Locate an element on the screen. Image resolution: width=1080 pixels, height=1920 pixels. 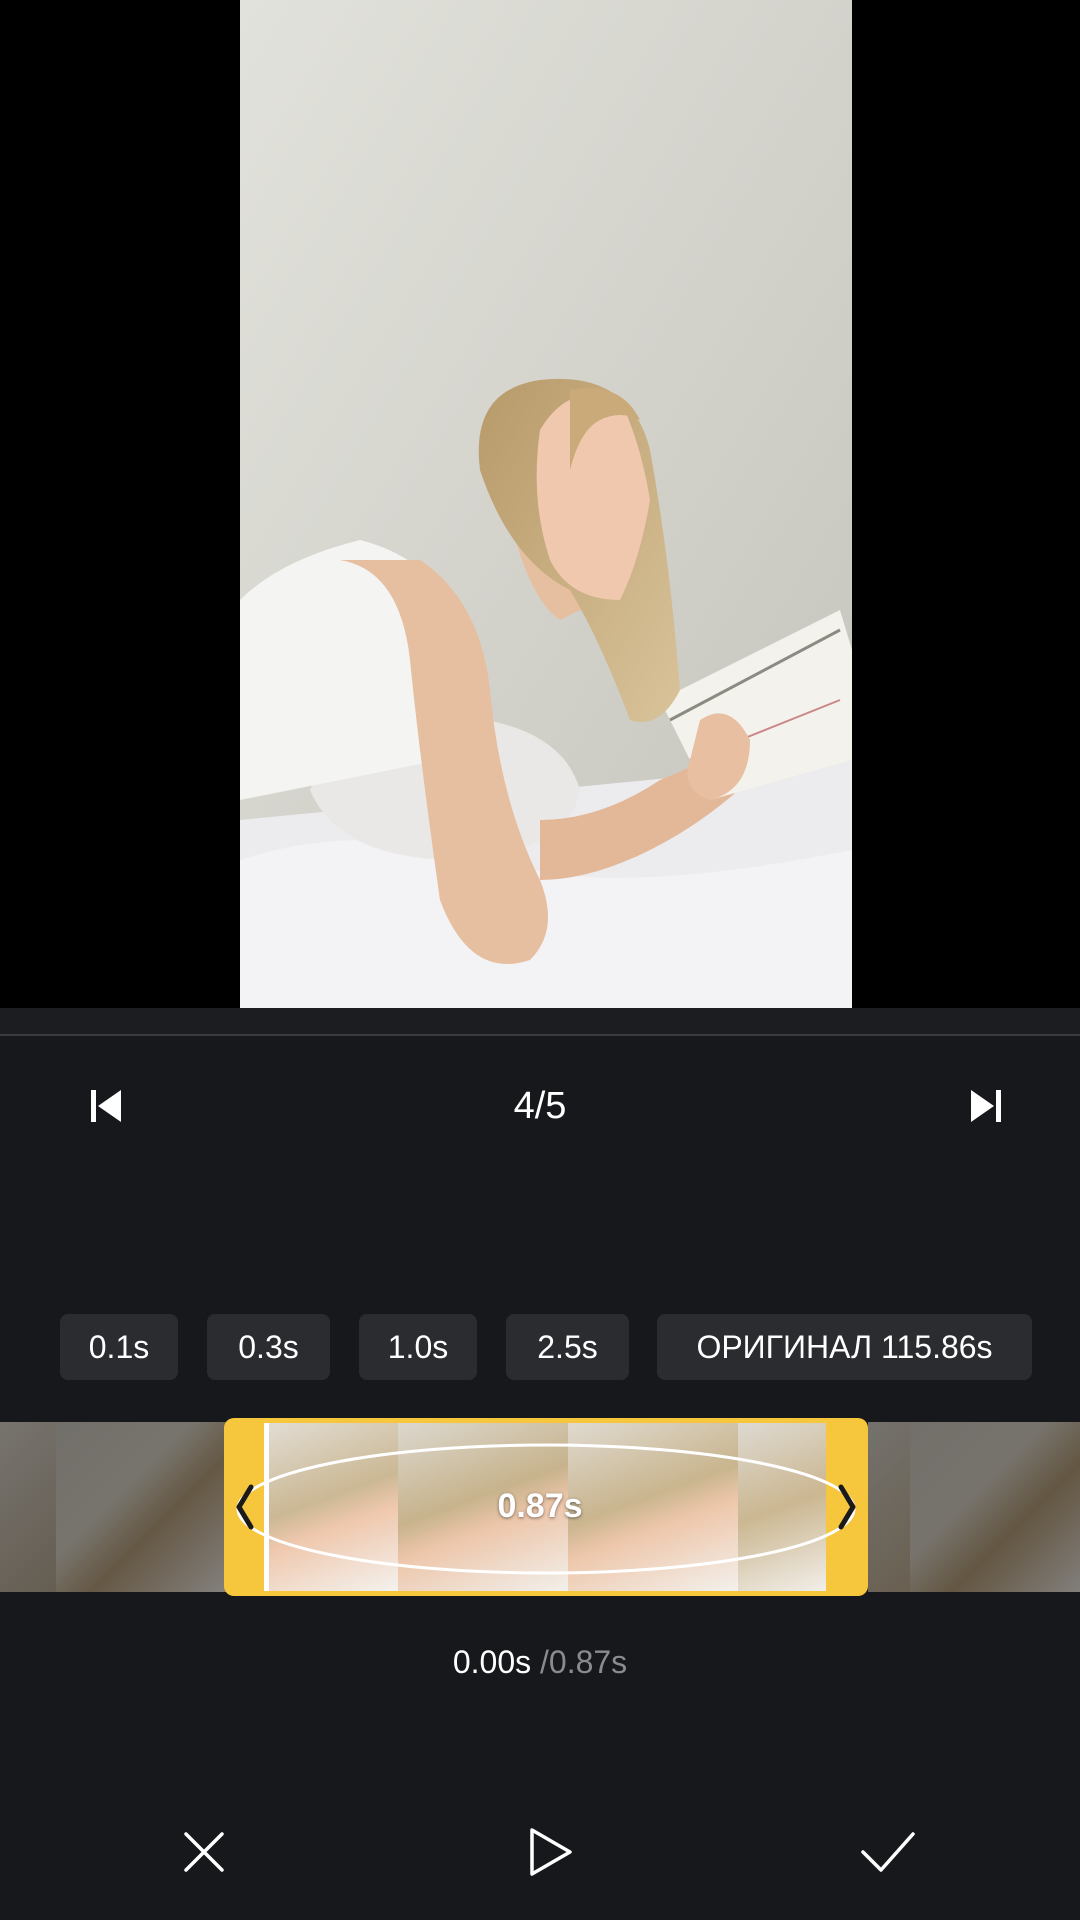
checkmark-icon is located at coordinates (888, 1852).